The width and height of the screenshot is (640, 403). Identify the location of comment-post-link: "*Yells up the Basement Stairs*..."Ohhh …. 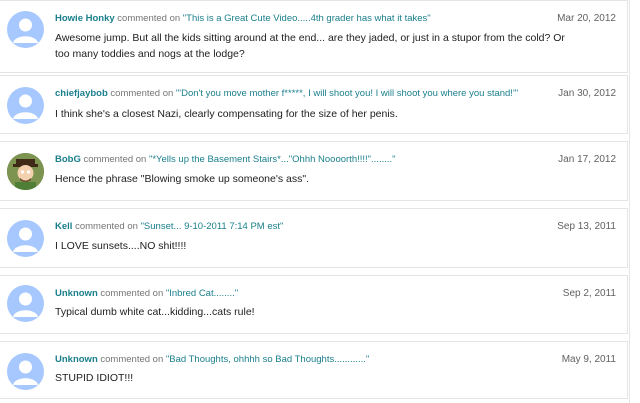
(272, 159).